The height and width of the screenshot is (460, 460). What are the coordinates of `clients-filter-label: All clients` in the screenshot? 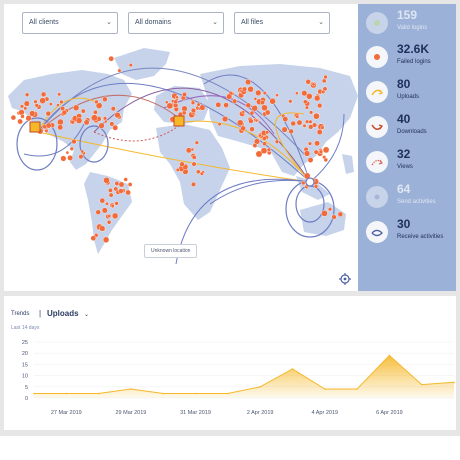 It's located at (44, 22).